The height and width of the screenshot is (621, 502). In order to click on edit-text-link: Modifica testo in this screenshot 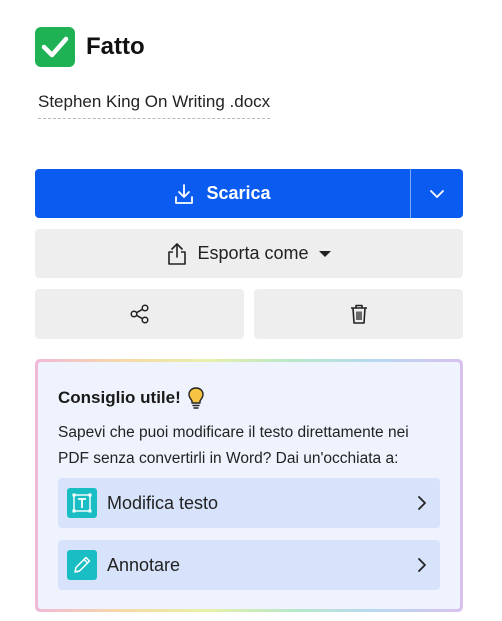, I will do `click(249, 503)`.